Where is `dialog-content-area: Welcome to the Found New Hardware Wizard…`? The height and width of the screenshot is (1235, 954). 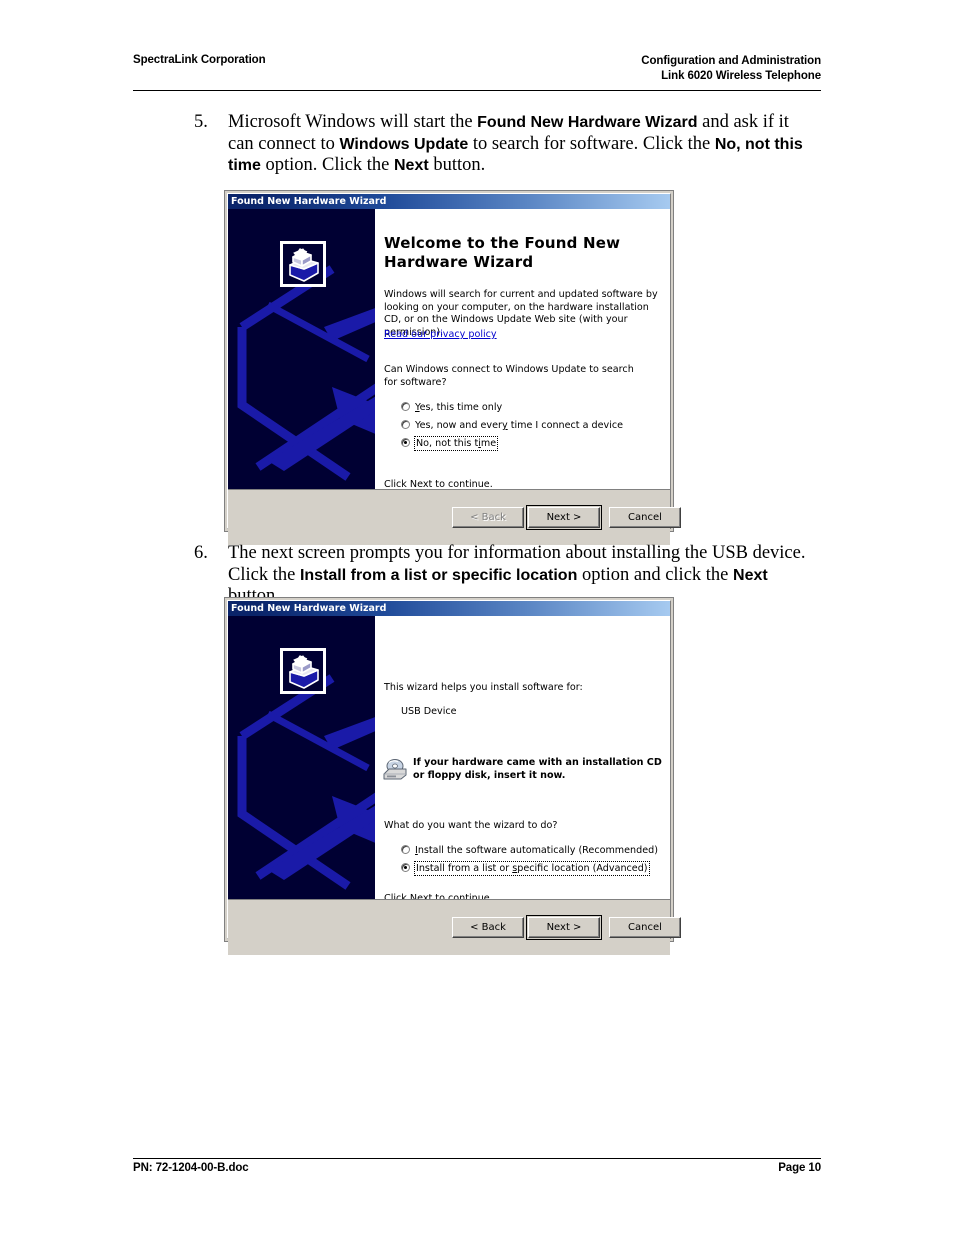 dialog-content-area: Welcome to the Found New Hardware Wizard… is located at coordinates (449, 349).